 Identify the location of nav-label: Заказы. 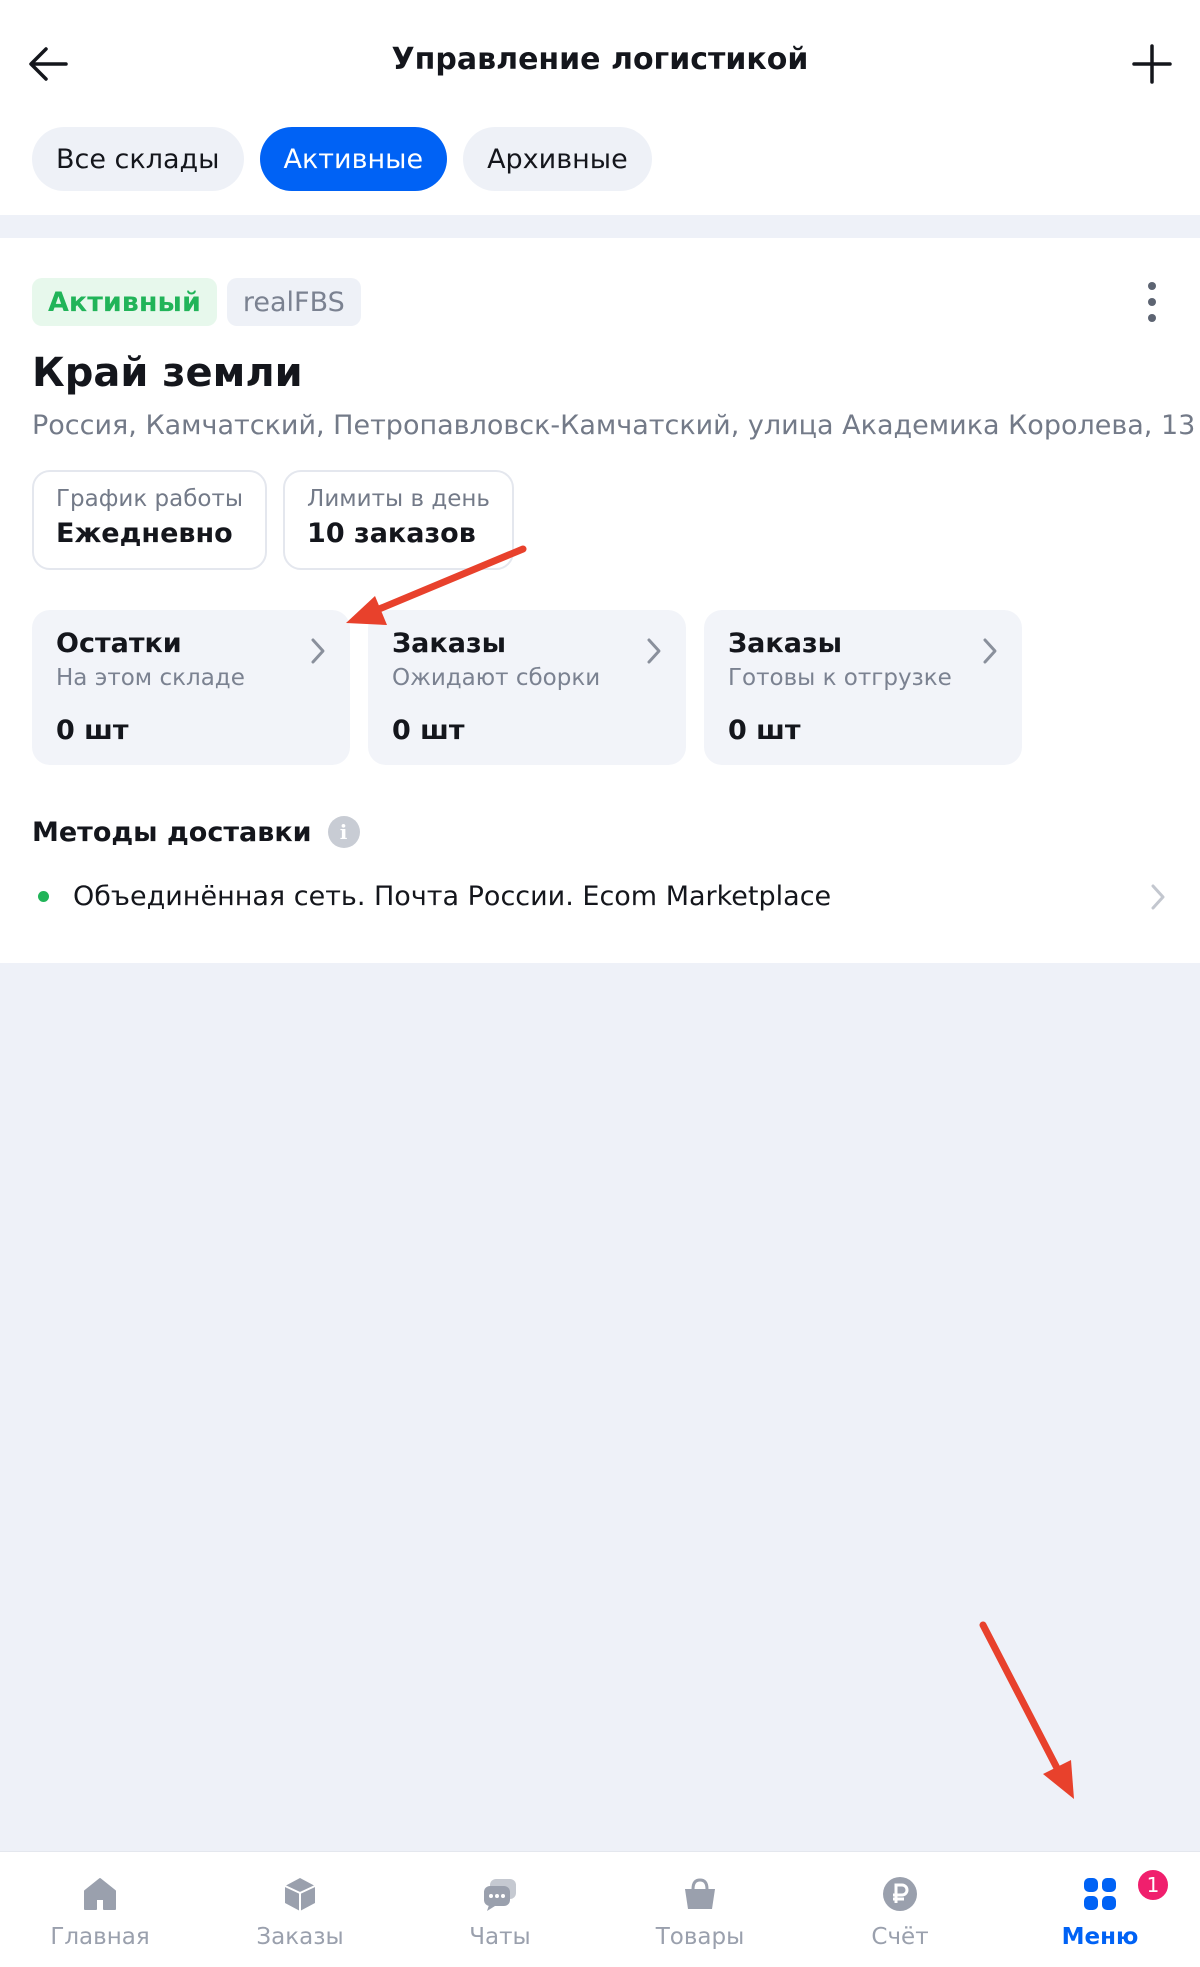
(300, 1937).